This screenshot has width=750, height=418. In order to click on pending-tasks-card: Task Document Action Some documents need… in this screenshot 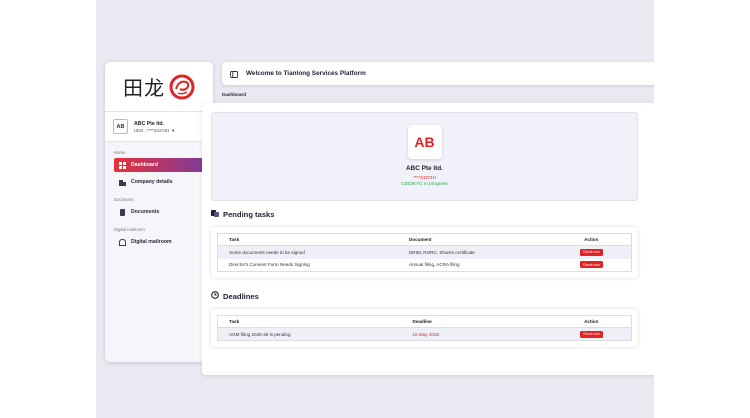, I will do `click(424, 252)`.